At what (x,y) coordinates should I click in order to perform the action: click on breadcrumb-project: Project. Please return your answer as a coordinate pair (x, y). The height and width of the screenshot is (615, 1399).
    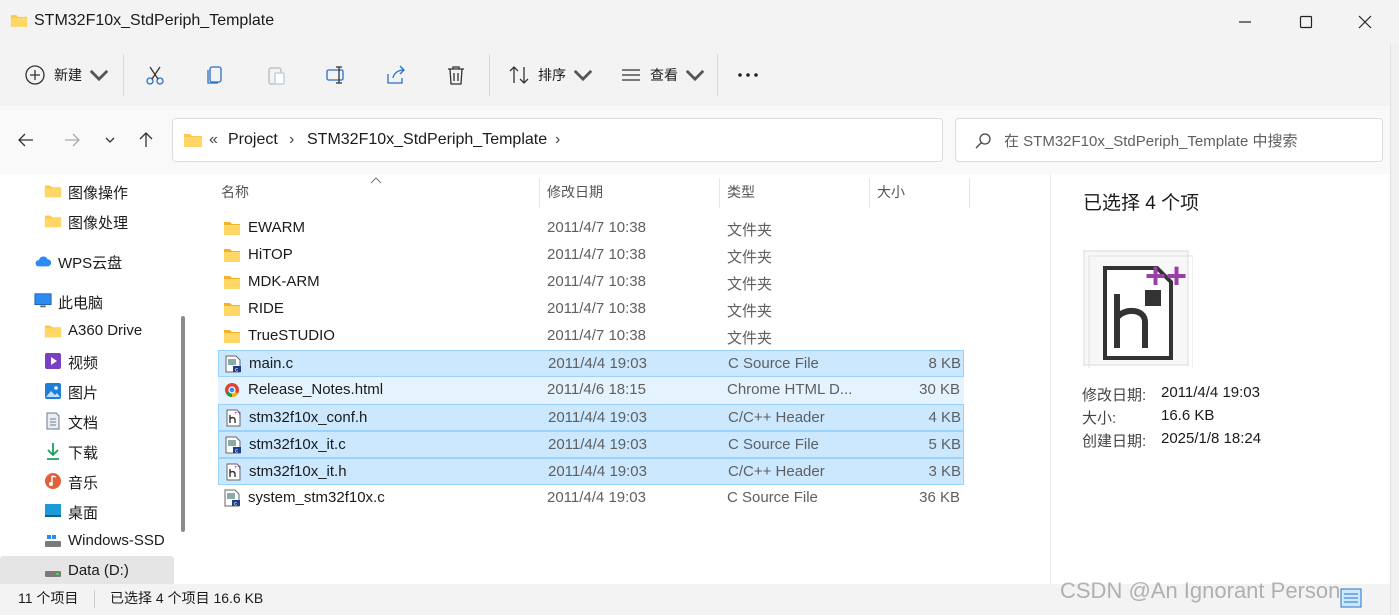
    Looking at the image, I should click on (253, 140).